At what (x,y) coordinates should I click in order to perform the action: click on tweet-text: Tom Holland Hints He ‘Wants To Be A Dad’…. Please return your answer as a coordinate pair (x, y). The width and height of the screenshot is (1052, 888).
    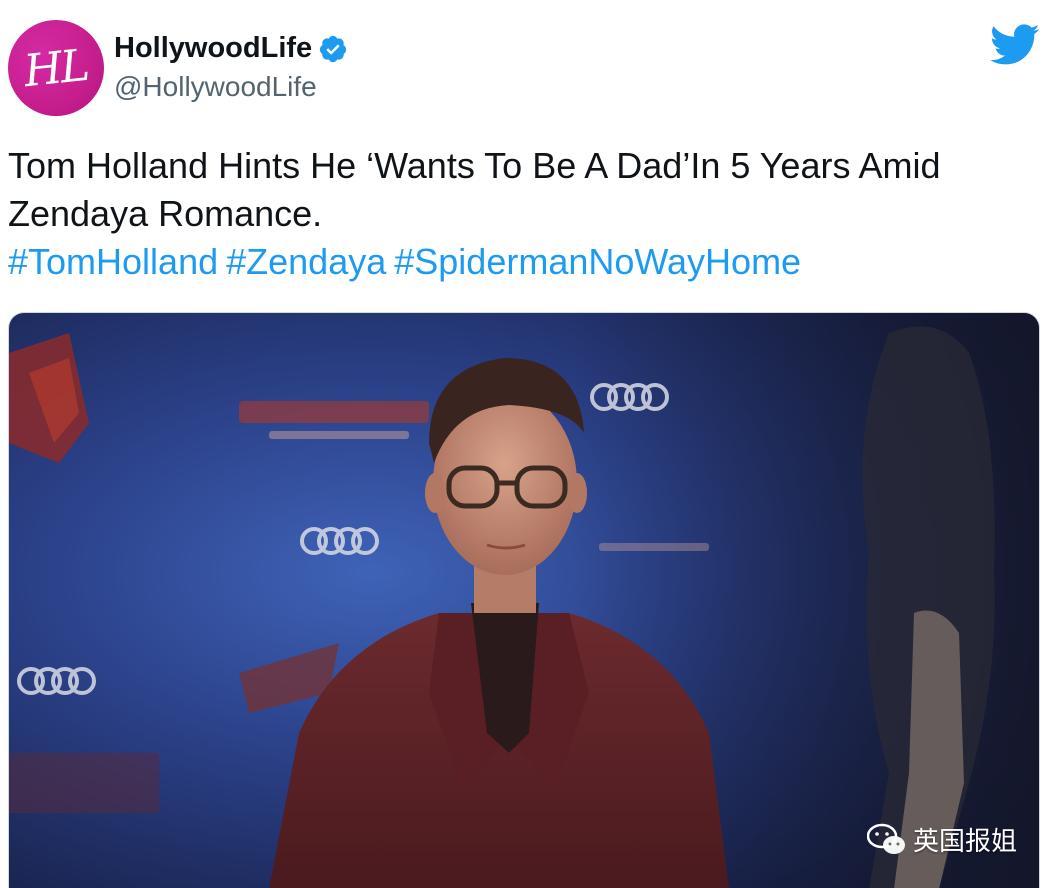
    Looking at the image, I should click on (474, 189).